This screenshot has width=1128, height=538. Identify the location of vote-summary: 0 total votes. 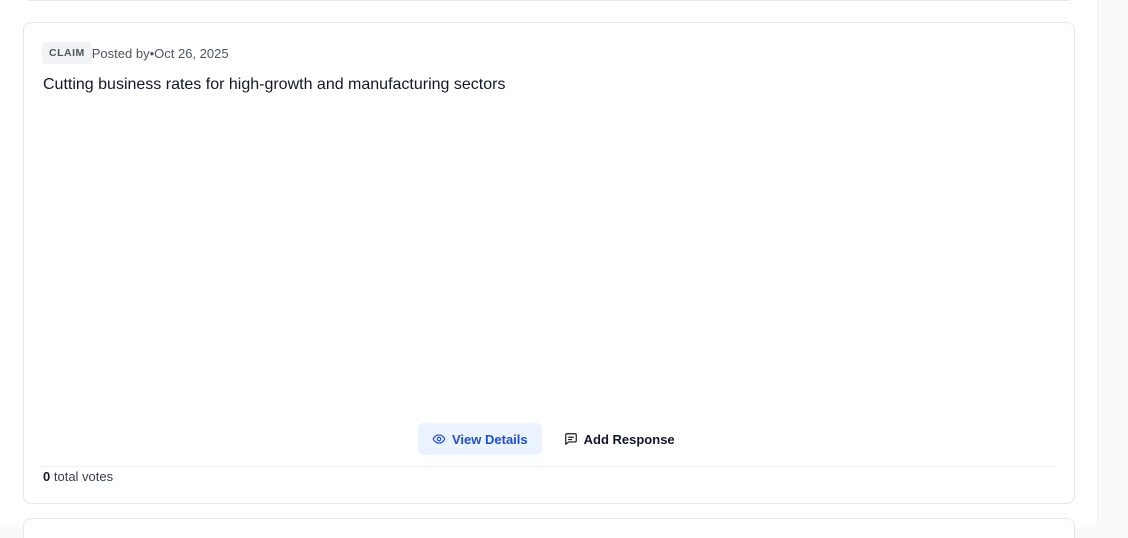
(78, 477).